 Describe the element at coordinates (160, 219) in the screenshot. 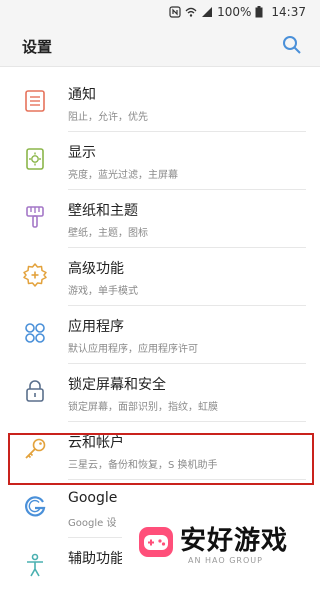

I see `setting-item-wallpaper-theme: 壁纸和主题 壁纸，主题，图标` at that location.